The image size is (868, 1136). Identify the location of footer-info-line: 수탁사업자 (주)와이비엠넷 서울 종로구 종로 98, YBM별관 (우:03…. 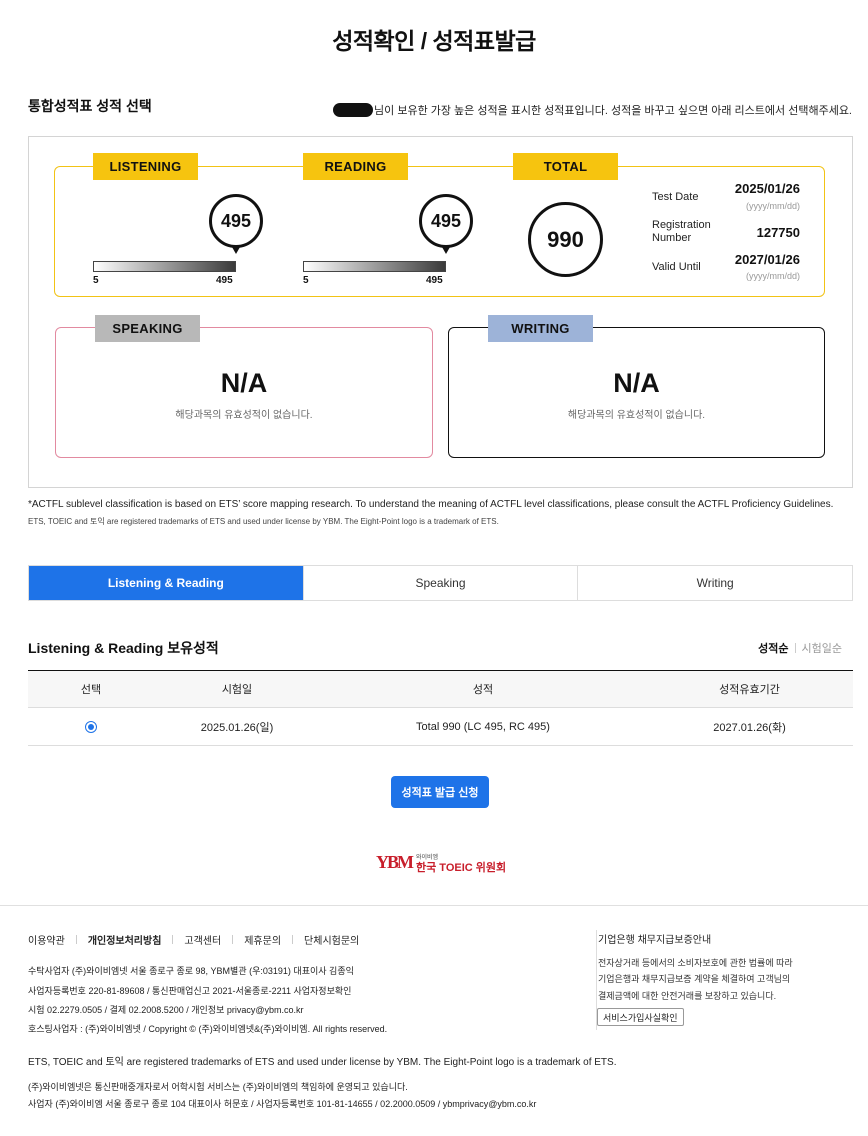
(191, 971).